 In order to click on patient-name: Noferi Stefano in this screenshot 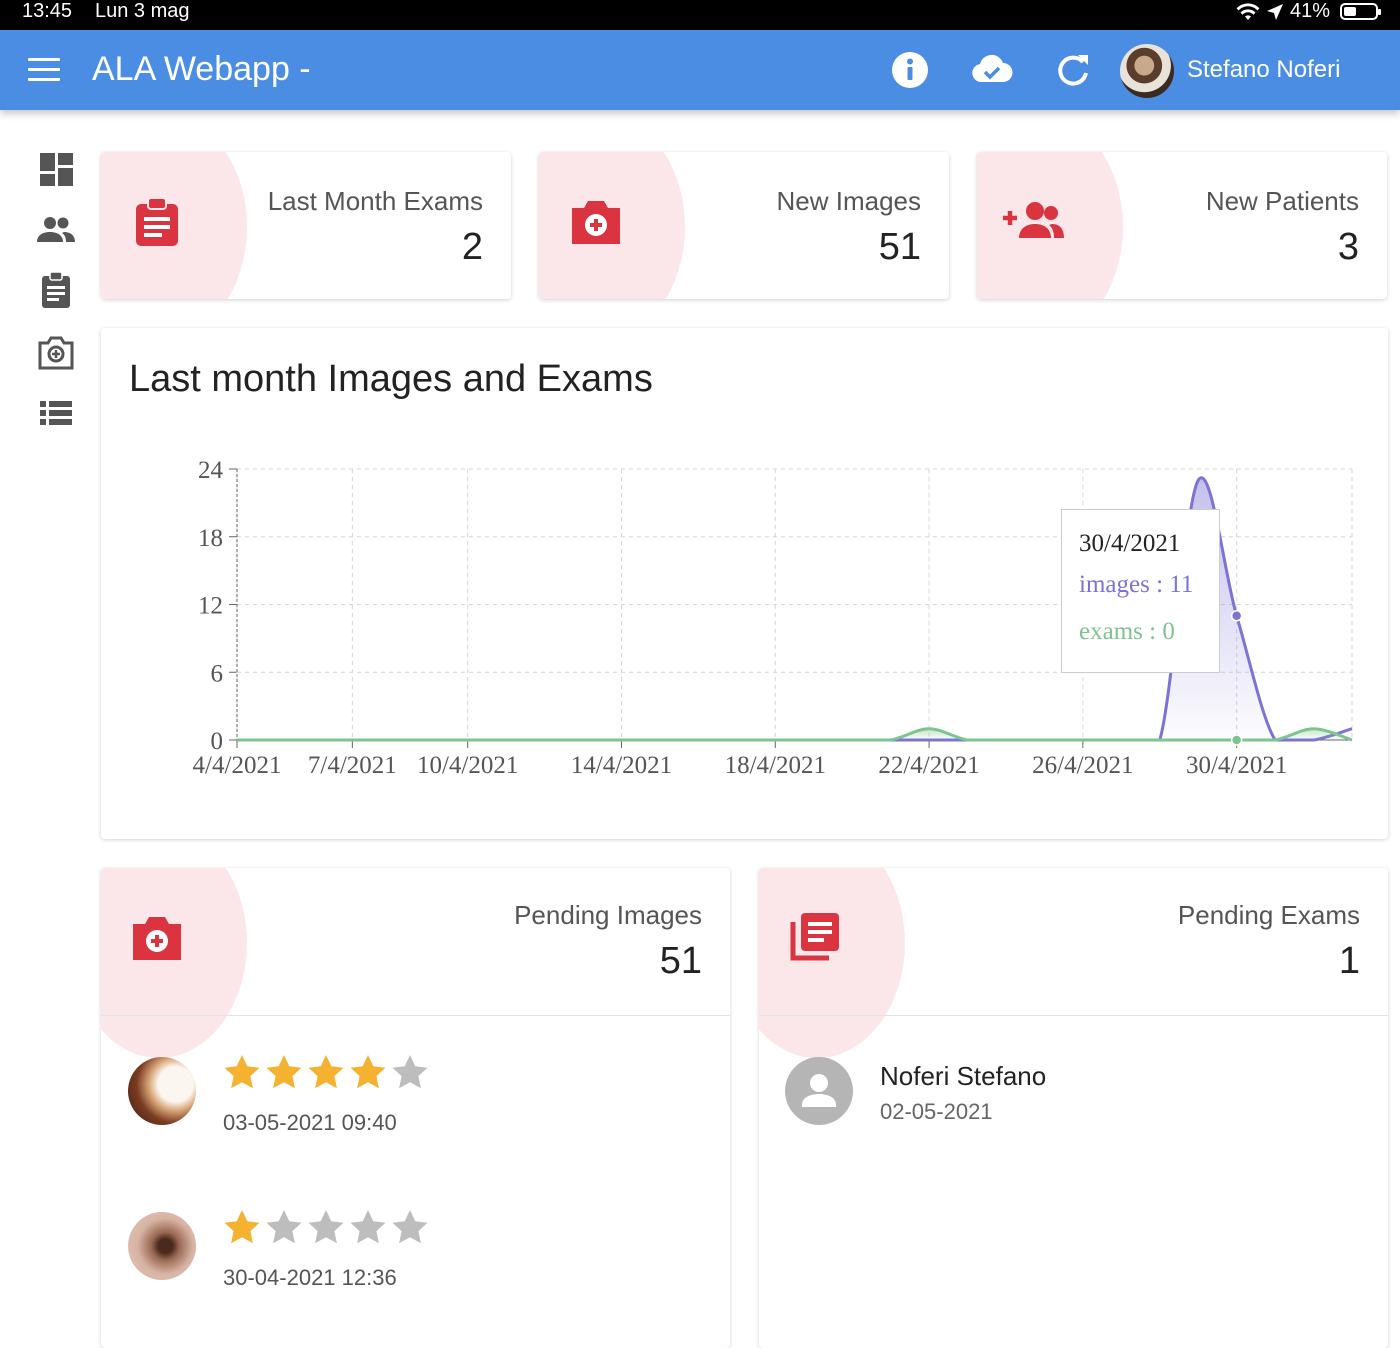, I will do `click(963, 1076)`.